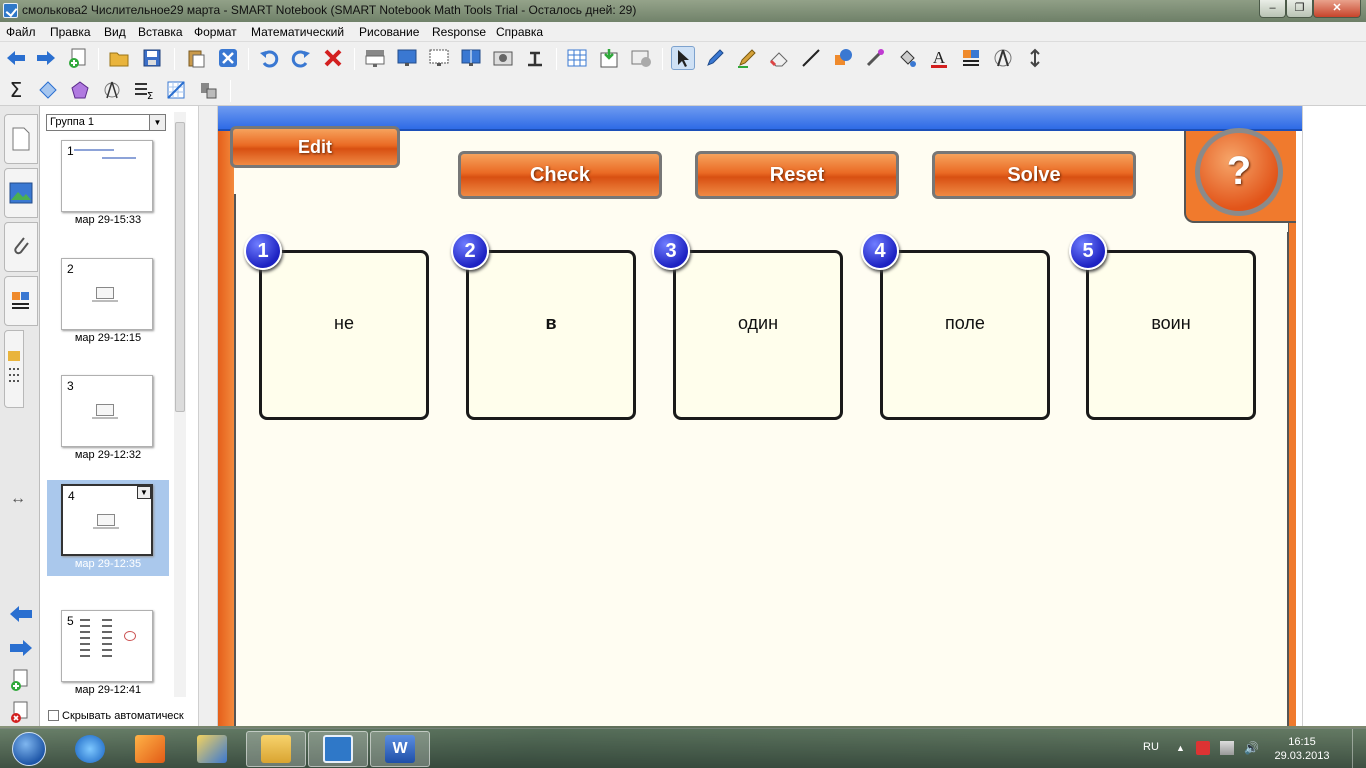 The width and height of the screenshot is (1366, 768). What do you see at coordinates (16, 58) in the screenshot?
I see `back-icon` at bounding box center [16, 58].